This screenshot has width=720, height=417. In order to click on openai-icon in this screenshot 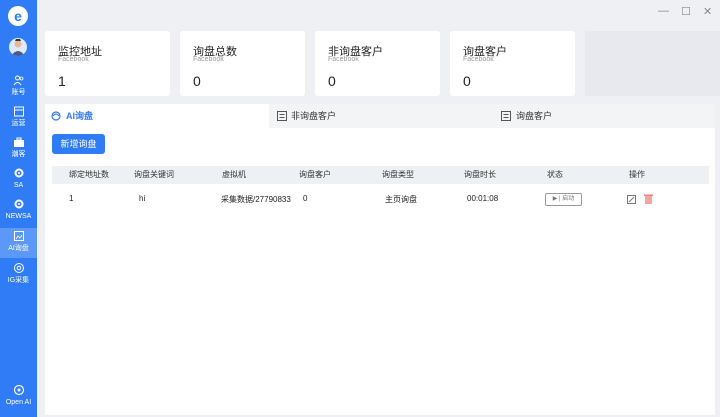, I will do `click(18, 390)`.